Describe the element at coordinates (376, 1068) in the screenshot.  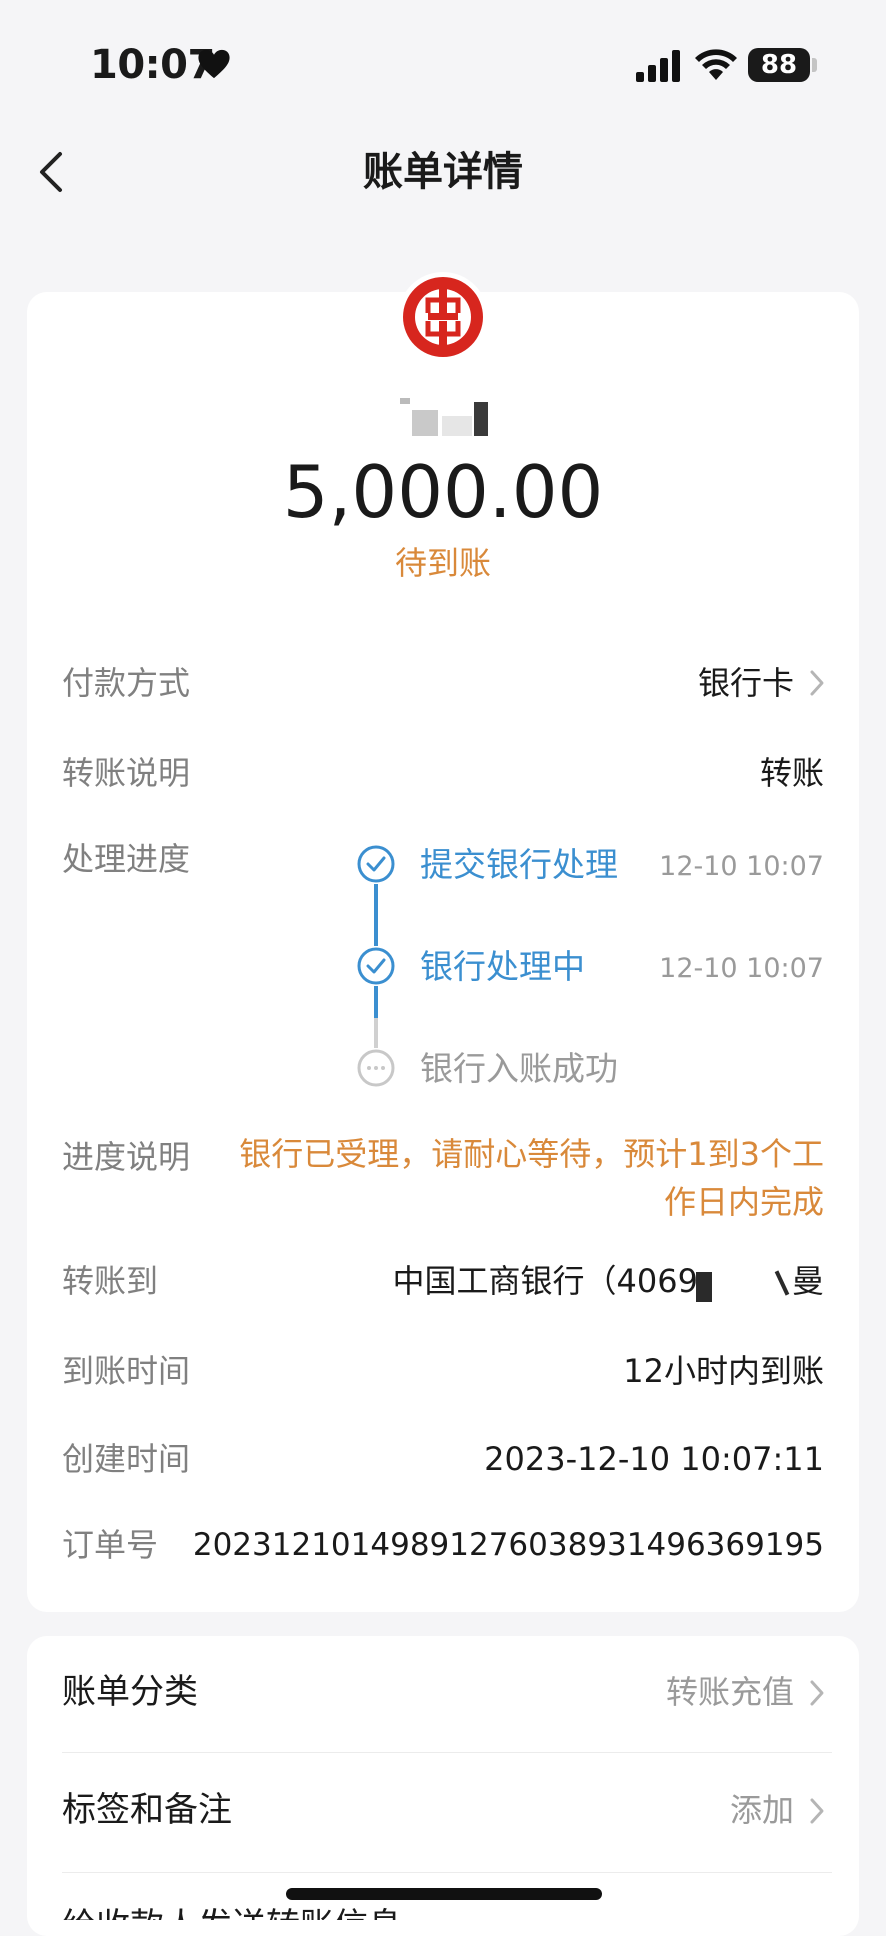
I see `pending-circle-icon` at that location.